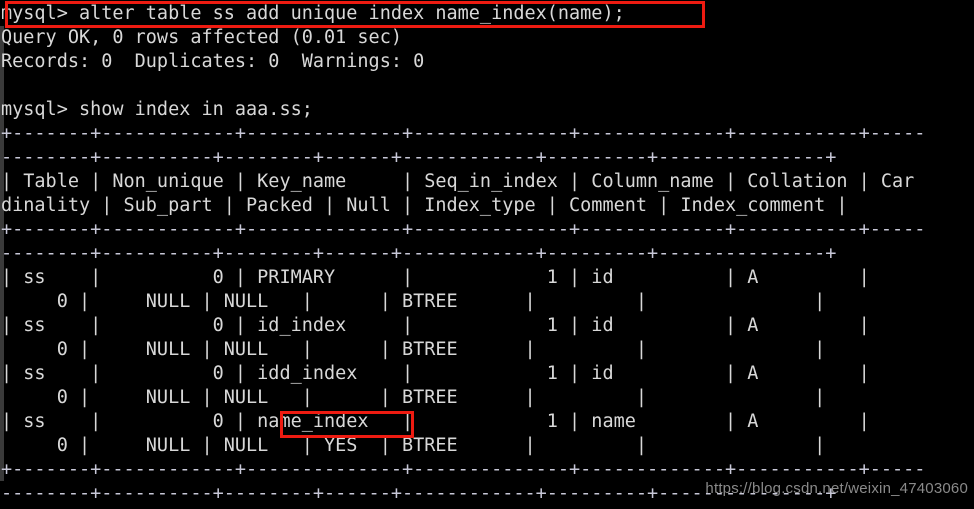  I want to click on terminal-line-row: 0 | NULL | NULL | YES | BTREE | | |, so click(413, 445).